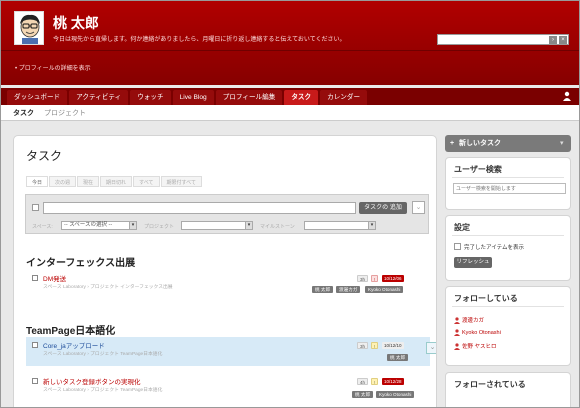 The width and height of the screenshot is (580, 408). What do you see at coordinates (553, 40) in the screenshot?
I see `search-go-icon: ›` at bounding box center [553, 40].